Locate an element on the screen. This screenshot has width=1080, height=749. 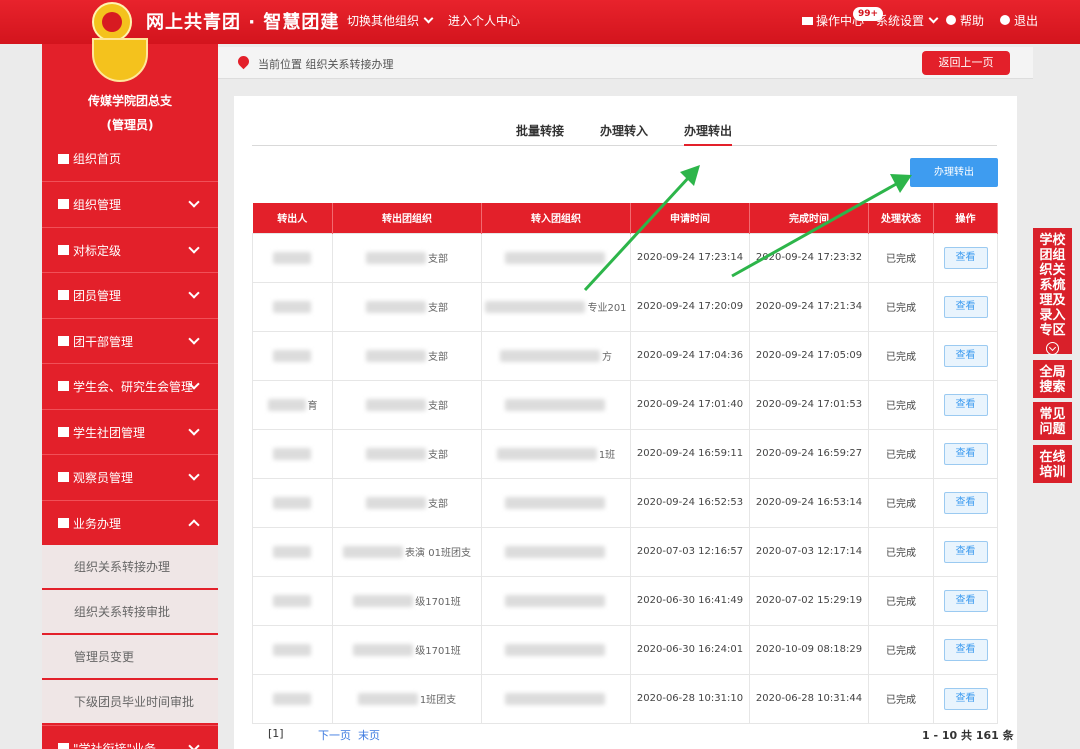
sub-item-transfer-approve: 组织关系转接审批 is located at coordinates (130, 612).